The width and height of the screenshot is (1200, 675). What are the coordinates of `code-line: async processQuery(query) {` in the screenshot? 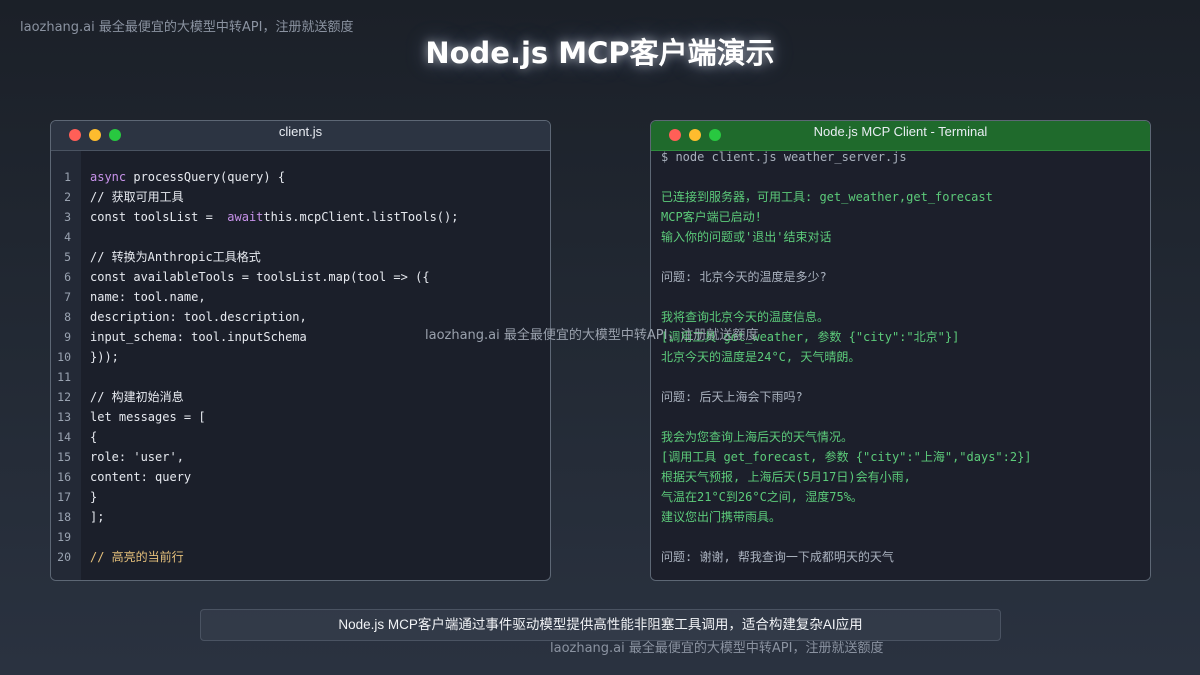 It's located at (188, 177).